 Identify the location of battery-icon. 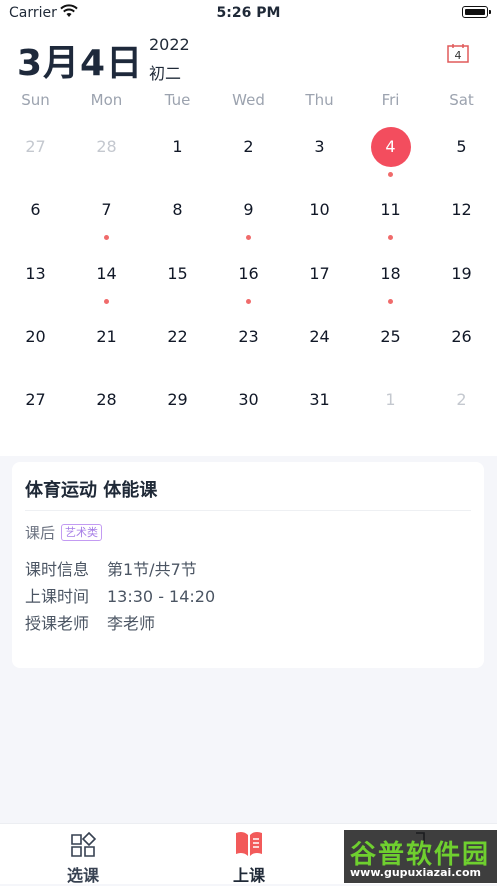
(476, 12).